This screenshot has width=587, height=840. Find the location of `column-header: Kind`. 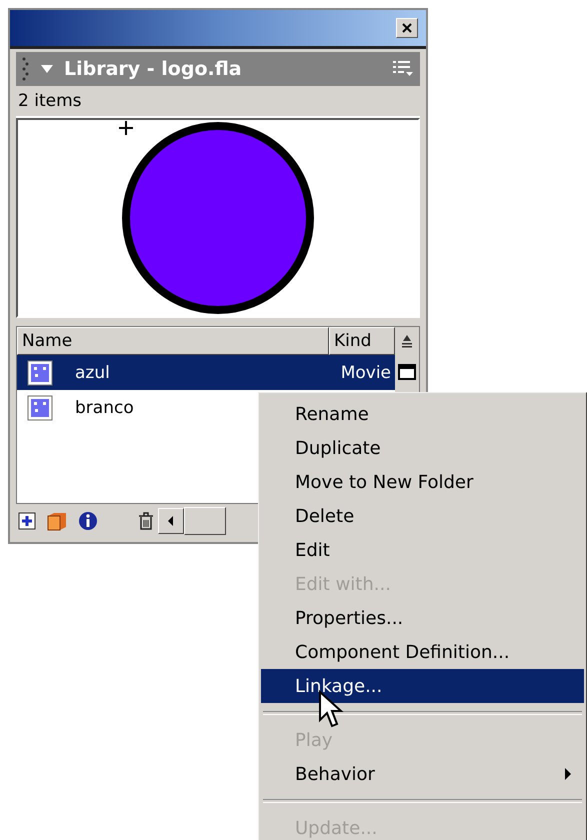

column-header: Kind is located at coordinates (362, 341).